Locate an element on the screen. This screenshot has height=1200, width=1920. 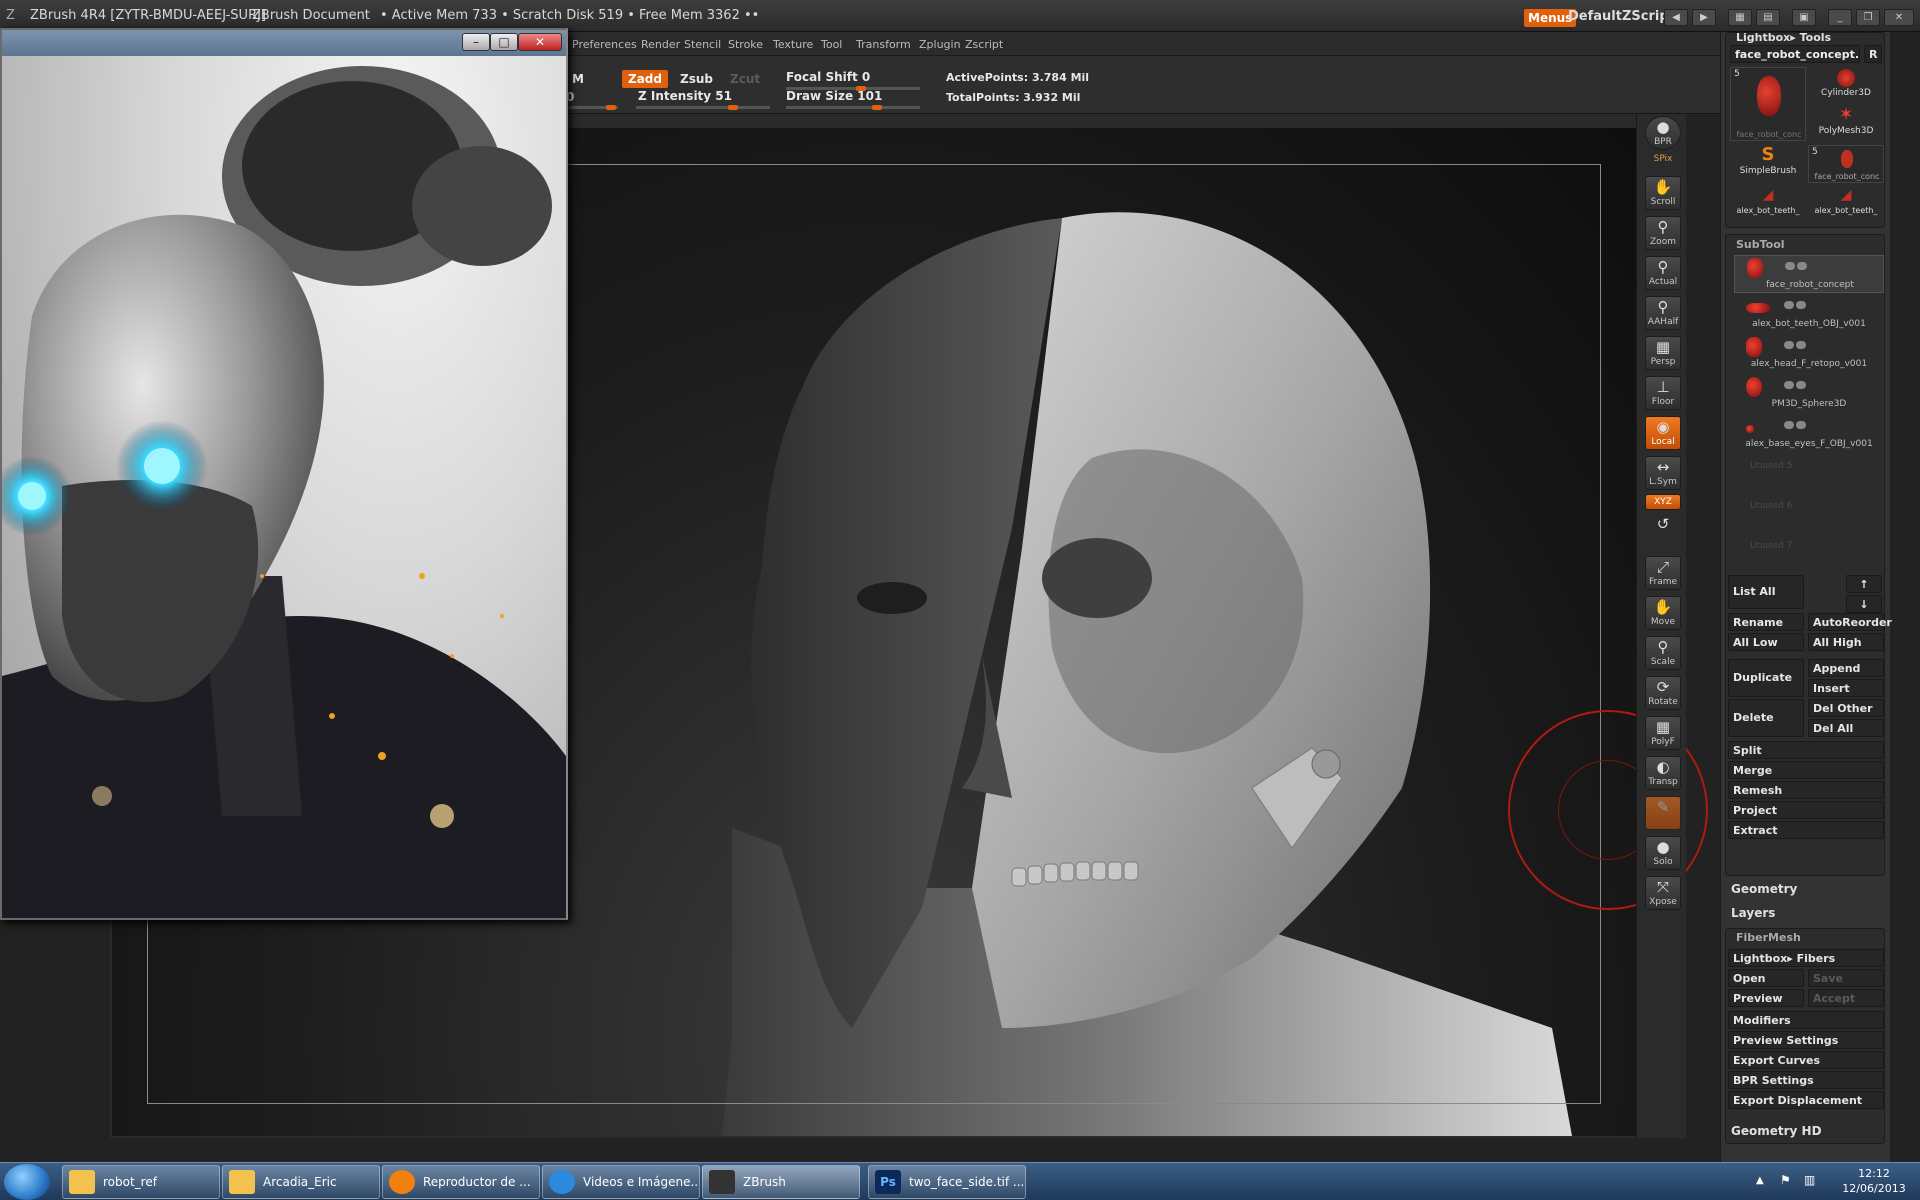
system-clock: 12:12 12/06/2013 is located at coordinates (1874, 1181).